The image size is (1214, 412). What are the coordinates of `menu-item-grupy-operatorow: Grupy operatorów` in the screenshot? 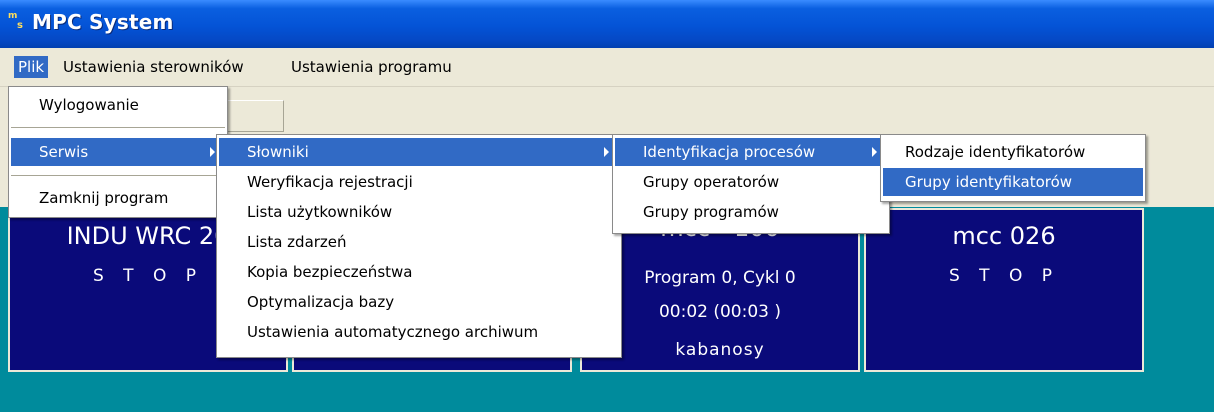 It's located at (751, 182).